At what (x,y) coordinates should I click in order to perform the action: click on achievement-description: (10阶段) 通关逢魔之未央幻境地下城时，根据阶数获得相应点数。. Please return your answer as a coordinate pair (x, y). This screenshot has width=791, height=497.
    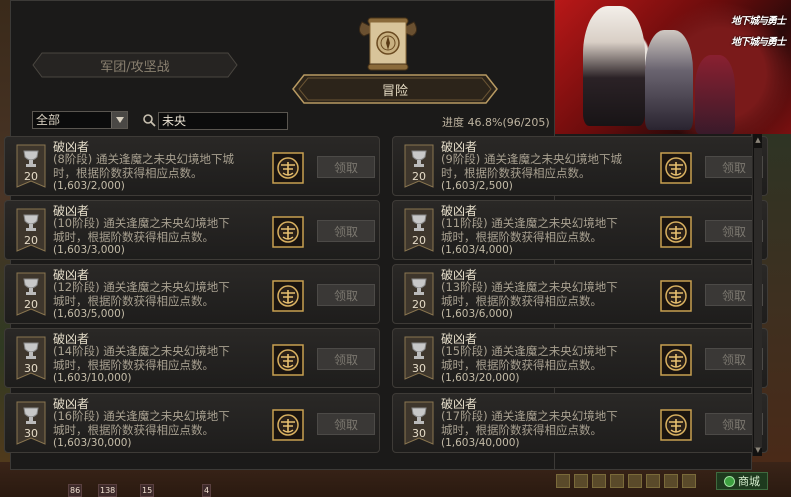
    Looking at the image, I should click on (141, 230).